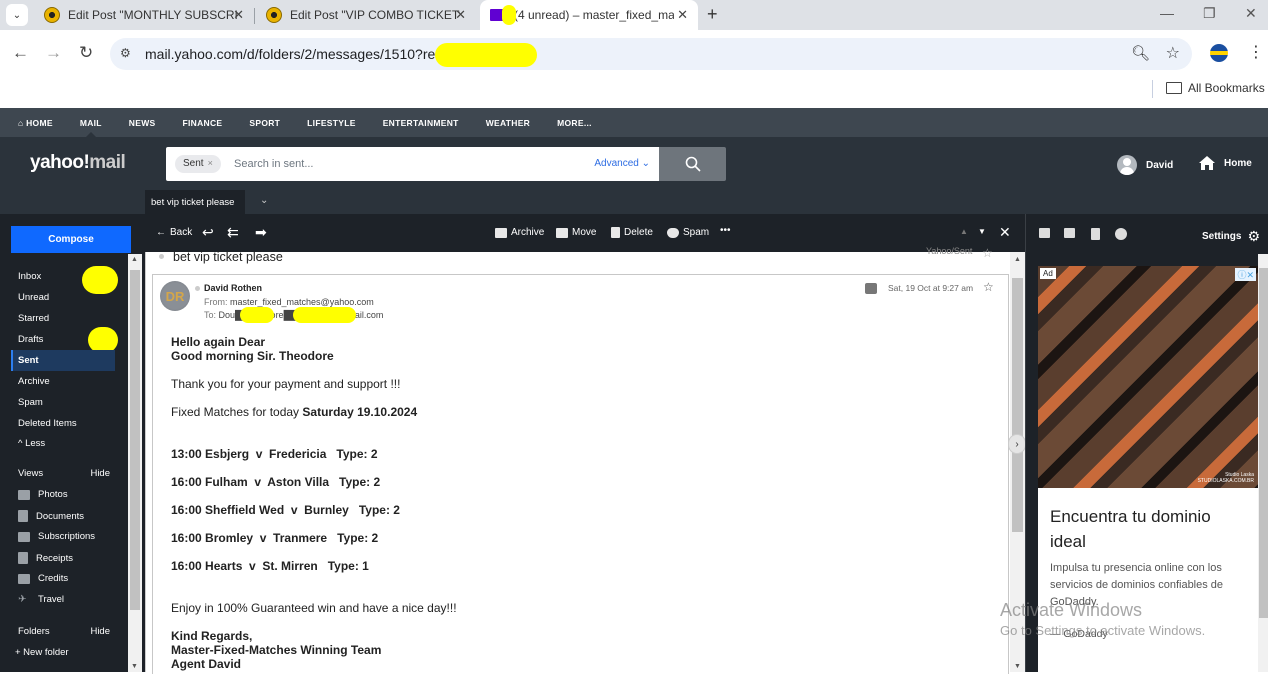 The image size is (1268, 674). Describe the element at coordinates (1251, 13) in the screenshot. I see `close-window-button: ✕` at that location.